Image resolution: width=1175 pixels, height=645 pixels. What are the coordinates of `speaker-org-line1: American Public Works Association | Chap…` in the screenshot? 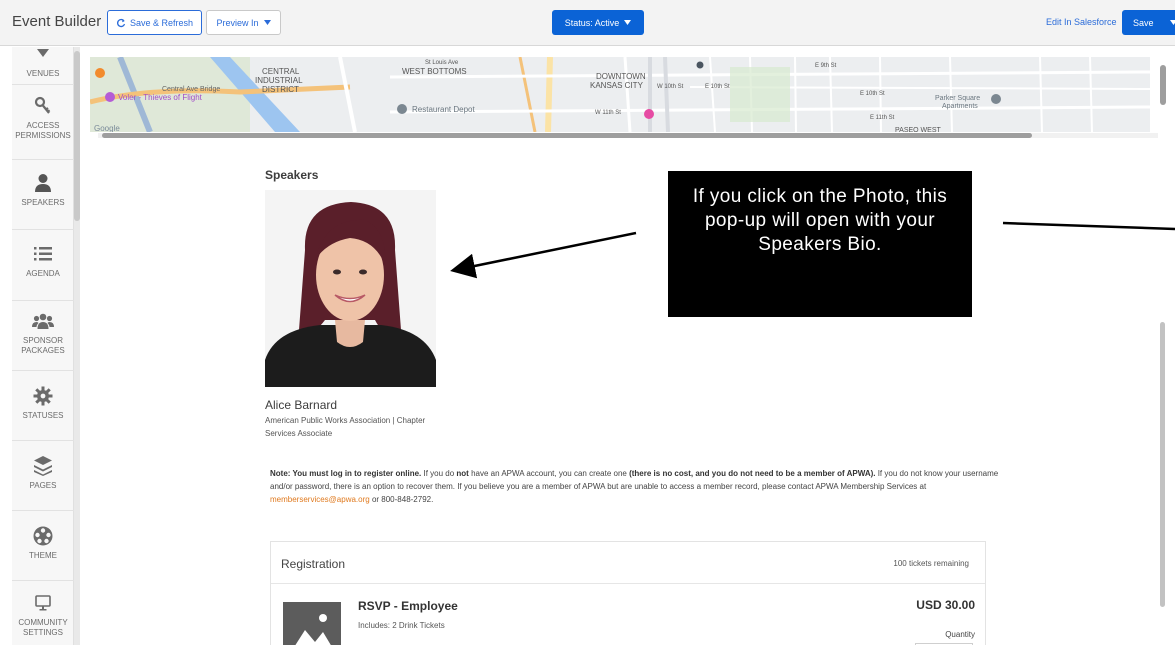 It's located at (345, 420).